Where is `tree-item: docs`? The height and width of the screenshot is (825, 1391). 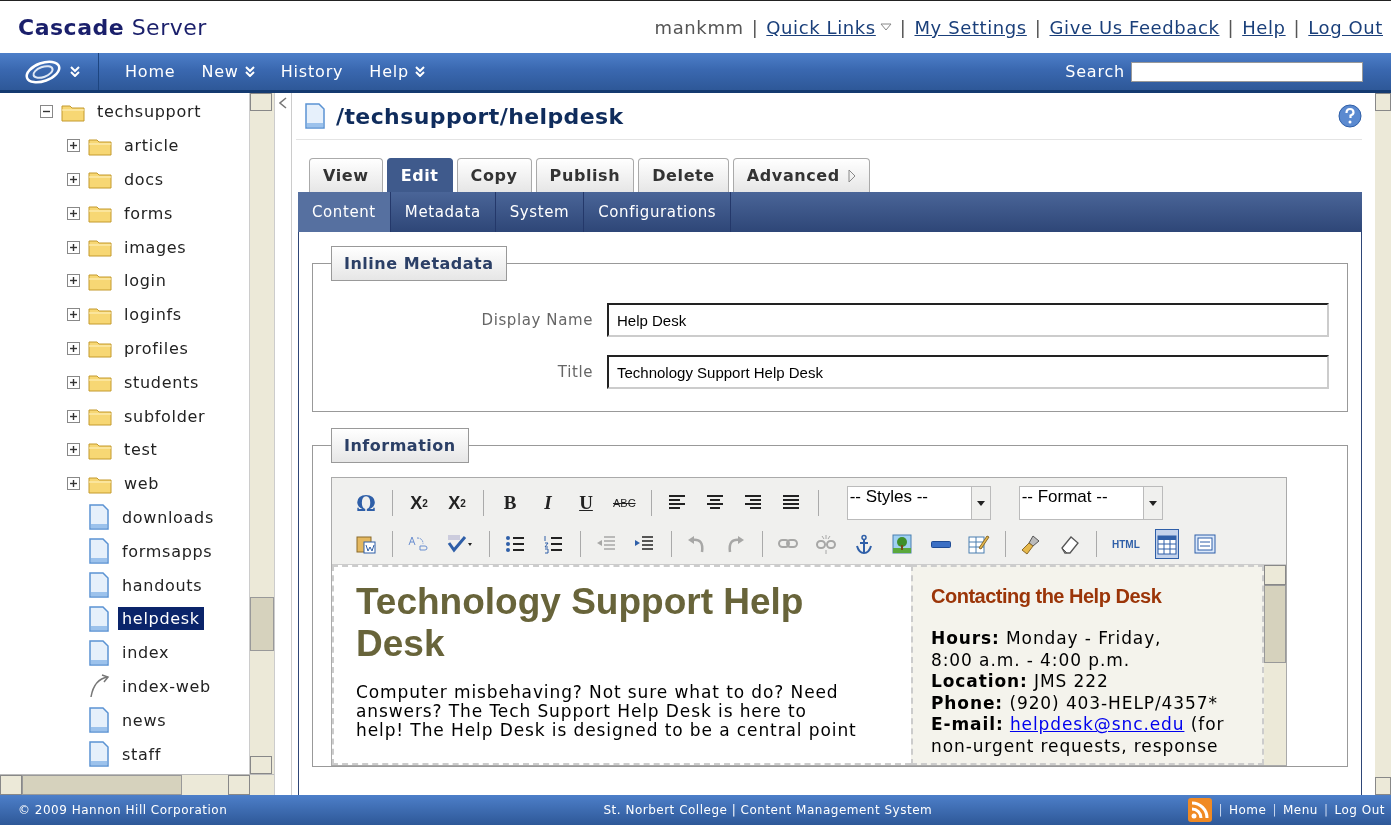
tree-item: docs is located at coordinates (144, 179).